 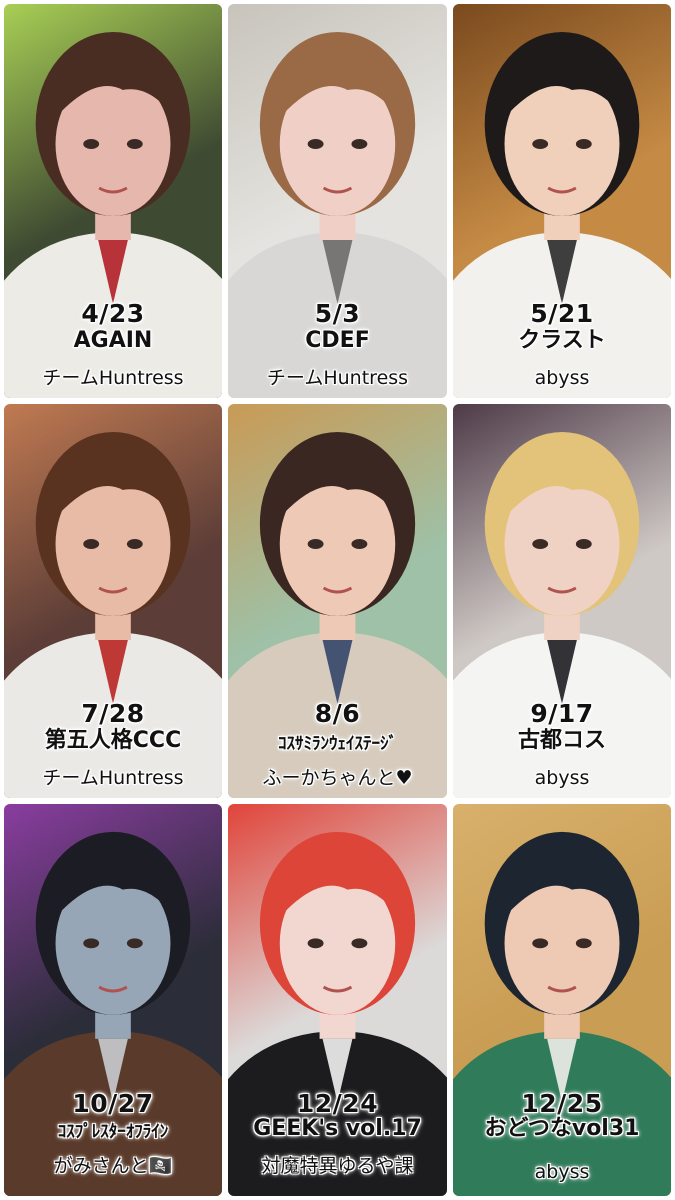 What do you see at coordinates (113, 740) in the screenshot?
I see `event-name: 第五人格CCC` at bounding box center [113, 740].